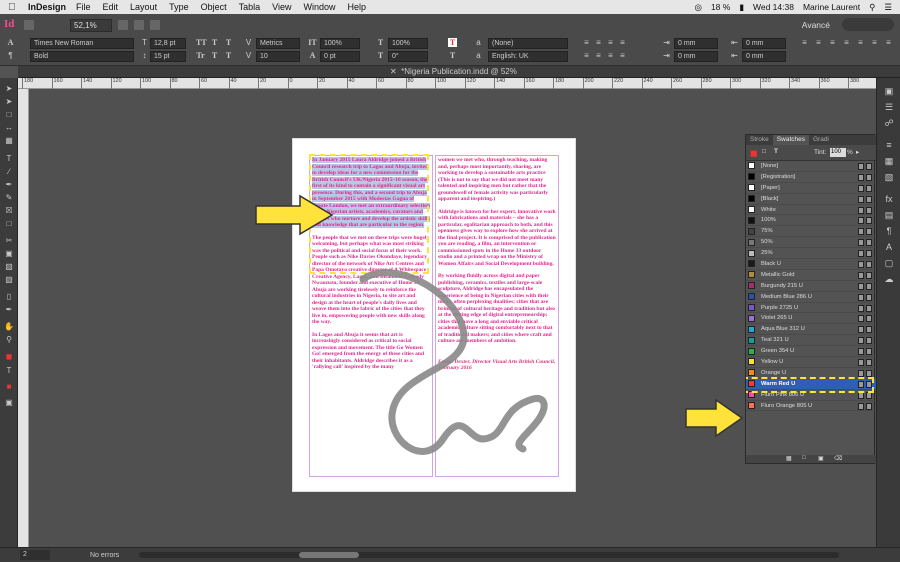 This screenshot has height=562, width=900. Describe the element at coordinates (9, 140) in the screenshot. I see `content-collector-icon: ▦` at that location.